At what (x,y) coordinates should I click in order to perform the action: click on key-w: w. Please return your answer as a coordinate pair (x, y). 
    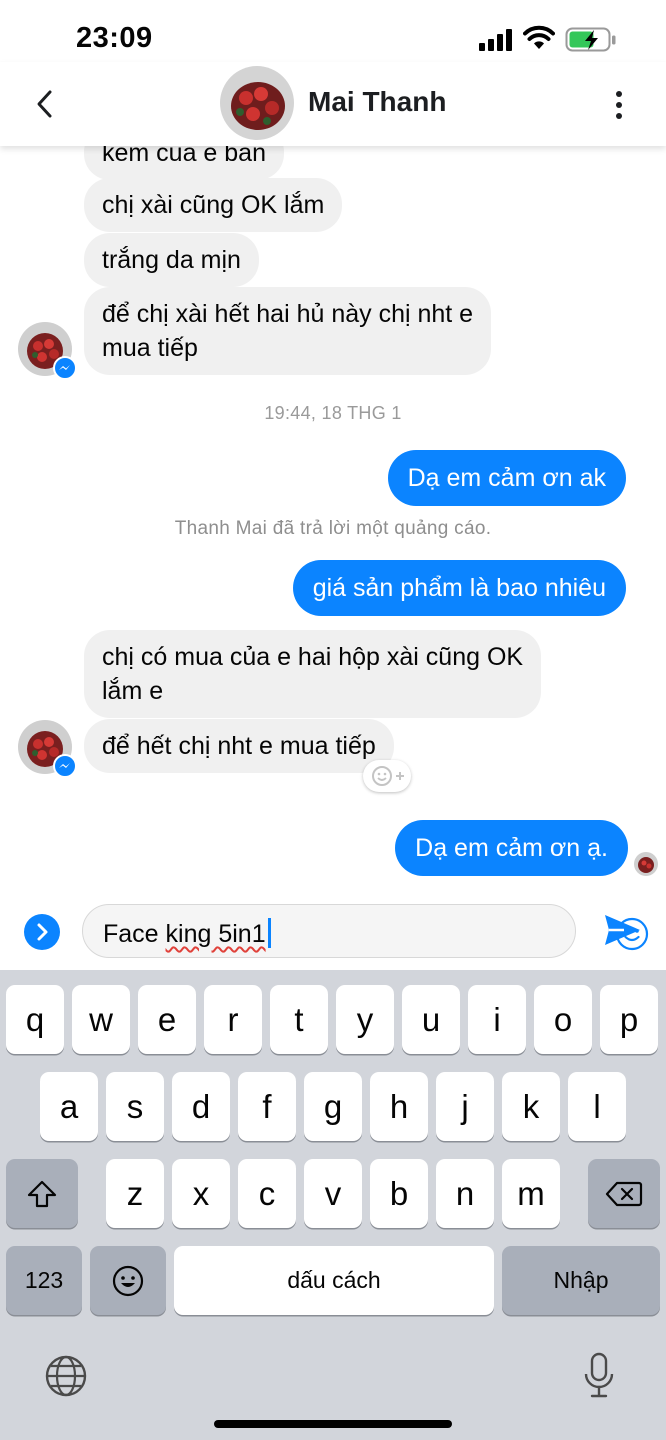
    Looking at the image, I should click on (101, 1019).